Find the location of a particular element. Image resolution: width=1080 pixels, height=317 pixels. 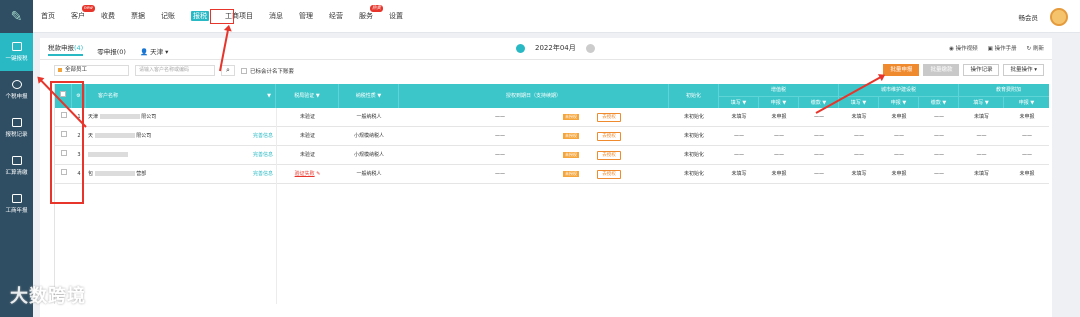

col-vat-declare: 申报 ▼ is located at coordinates (779, 102).